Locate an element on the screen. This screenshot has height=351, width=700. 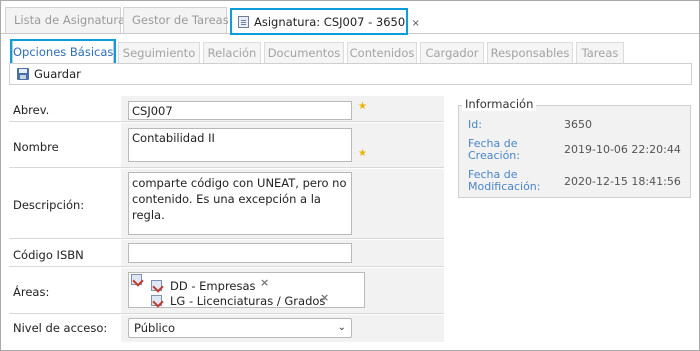
isbn-label: Código ISBN is located at coordinates (48, 255).